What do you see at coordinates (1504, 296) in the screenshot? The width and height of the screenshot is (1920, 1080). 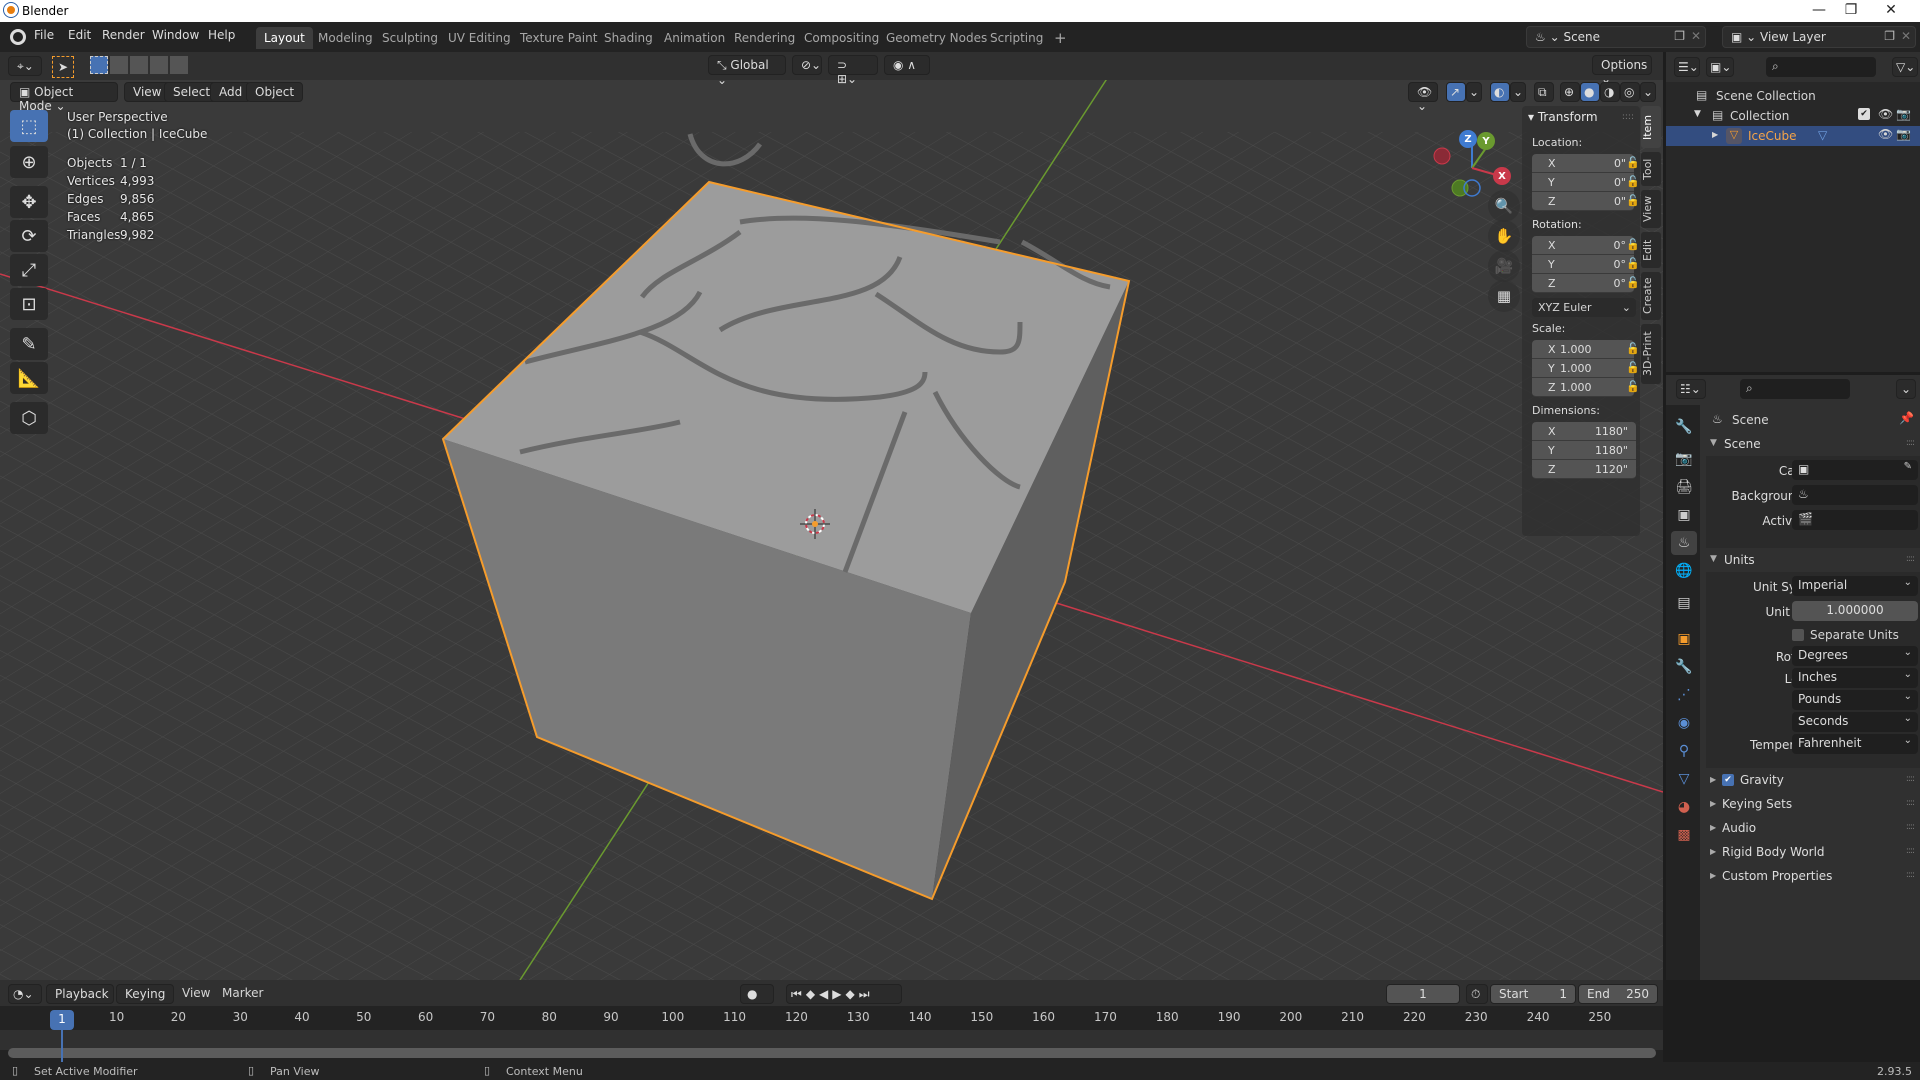 I see `perspective-toggle-button: ▦` at bounding box center [1504, 296].